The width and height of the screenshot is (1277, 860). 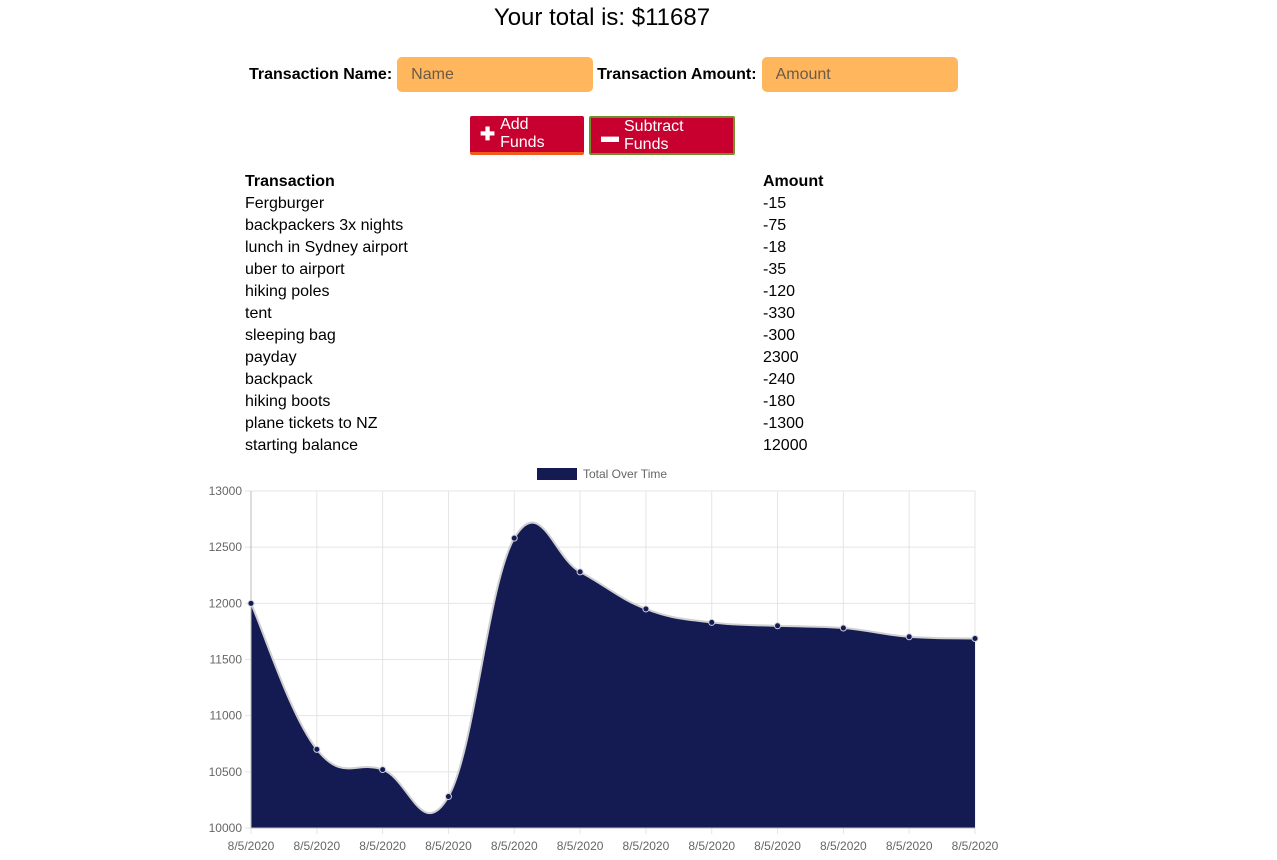 What do you see at coordinates (226, 603) in the screenshot?
I see `y-tick-label: 12000` at bounding box center [226, 603].